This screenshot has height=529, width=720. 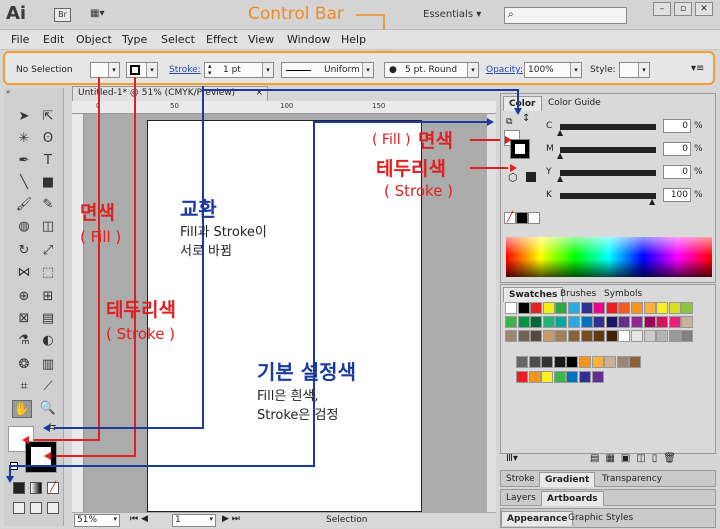 I want to click on annotation-fill-left-sub: ( Fill ), so click(x=101, y=237).